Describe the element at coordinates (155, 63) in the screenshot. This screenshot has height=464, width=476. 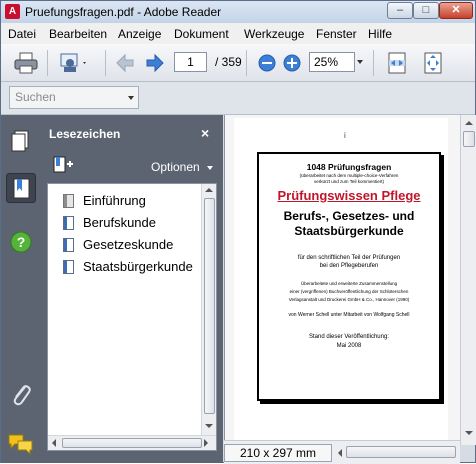
I see `next-page-icon` at that location.